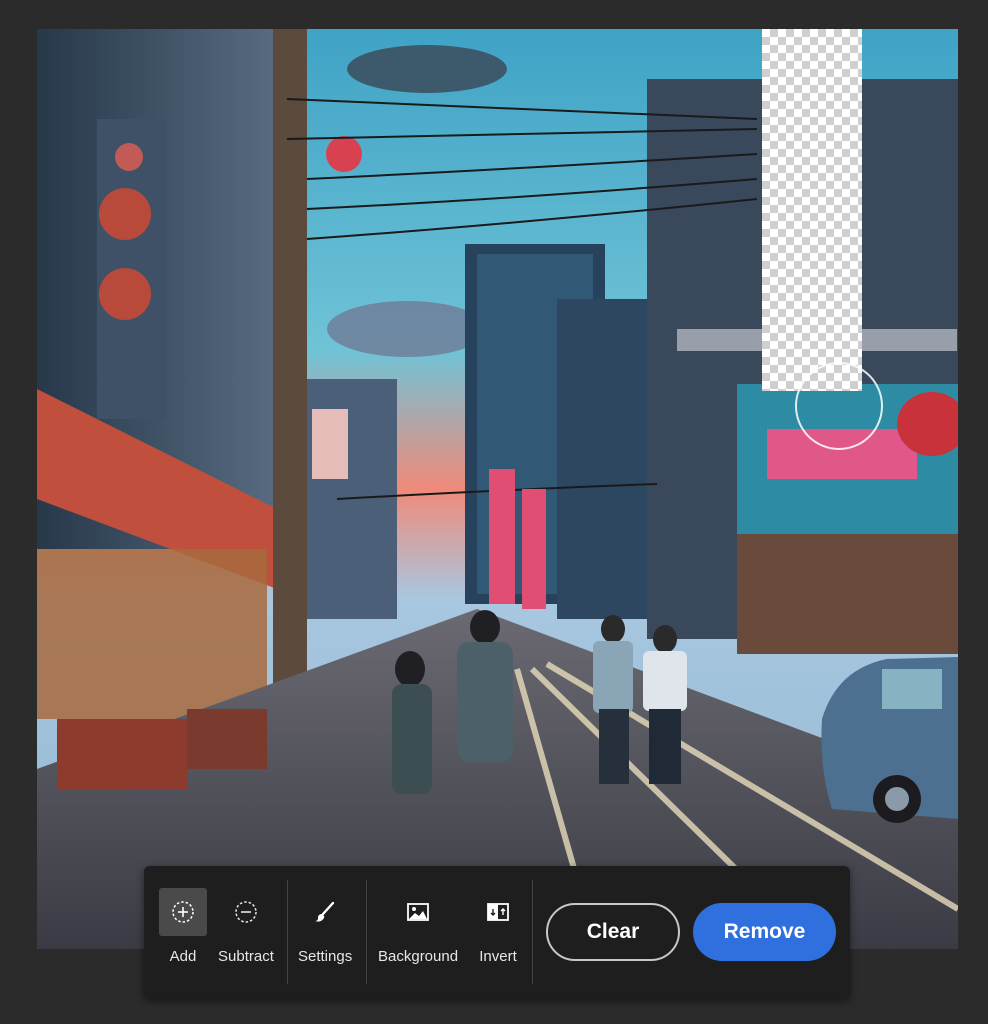 The image size is (988, 1024). What do you see at coordinates (613, 932) in the screenshot?
I see `clear-button: Clear` at bounding box center [613, 932].